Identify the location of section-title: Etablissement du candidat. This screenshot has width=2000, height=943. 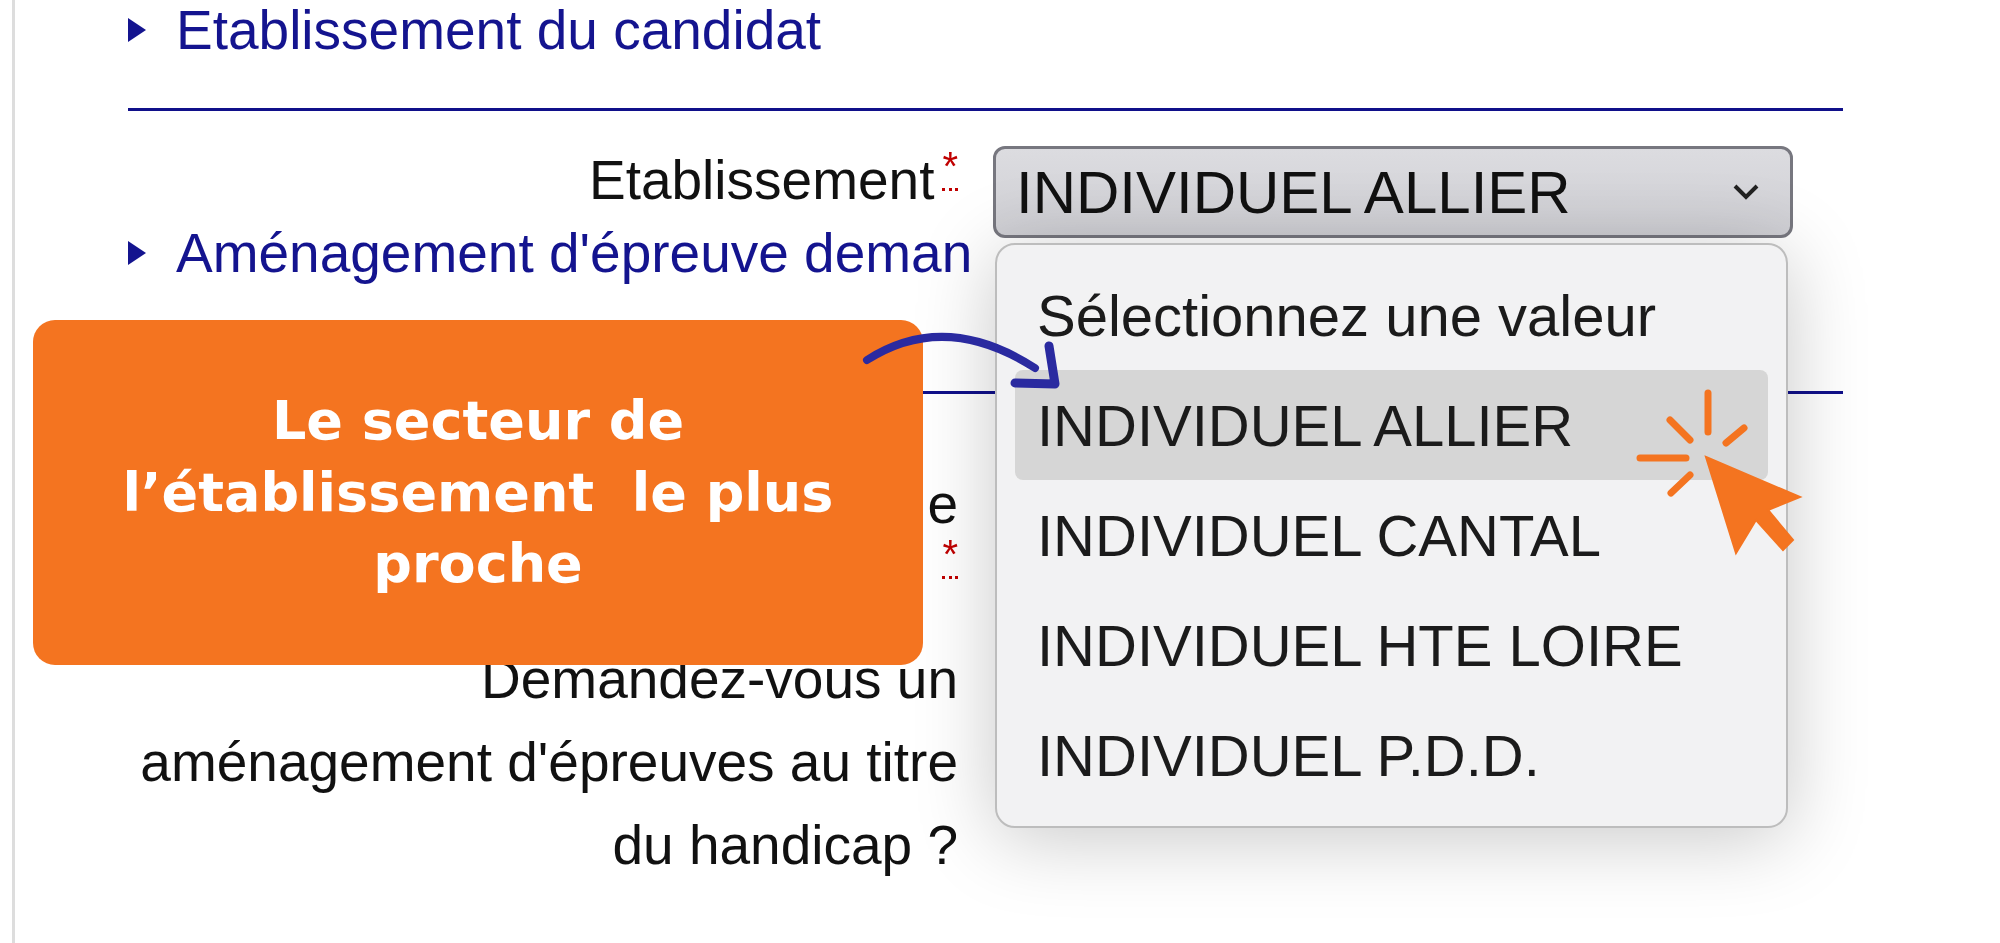
(499, 30).